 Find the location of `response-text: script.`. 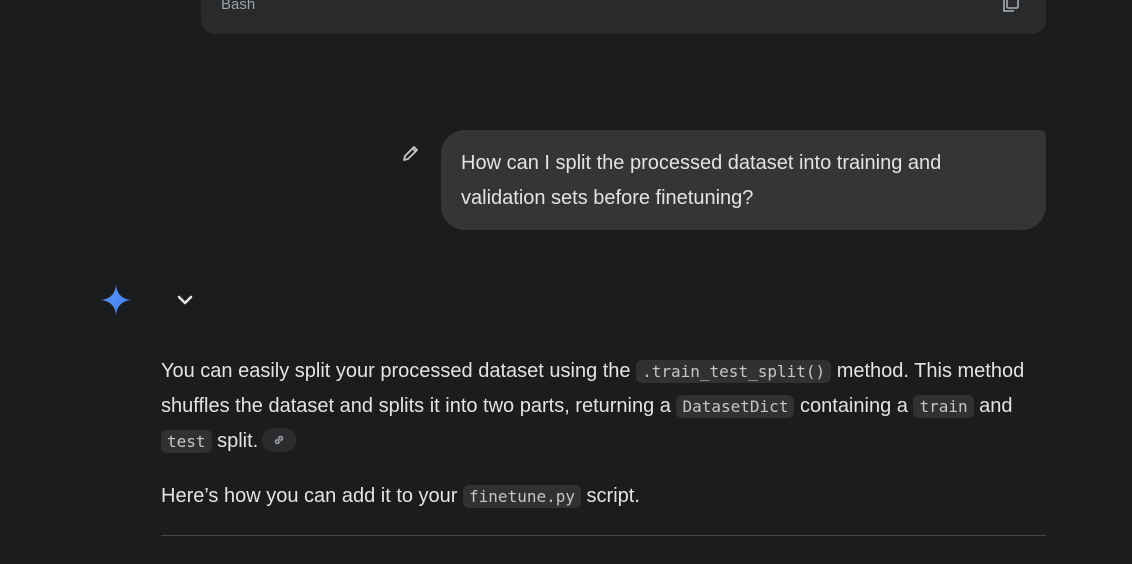

response-text: script. is located at coordinates (610, 496).